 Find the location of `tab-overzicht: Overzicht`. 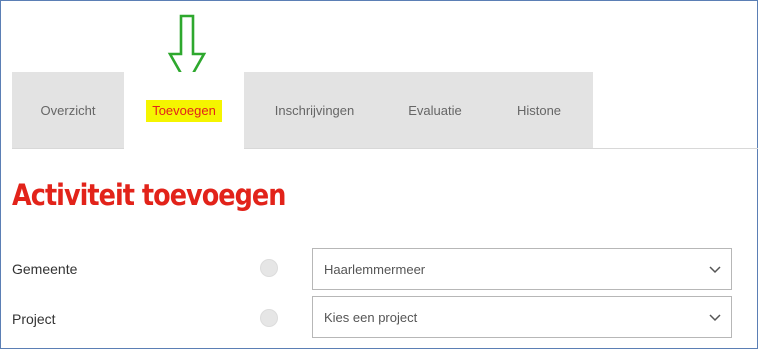

tab-overzicht: Overzicht is located at coordinates (68, 110).